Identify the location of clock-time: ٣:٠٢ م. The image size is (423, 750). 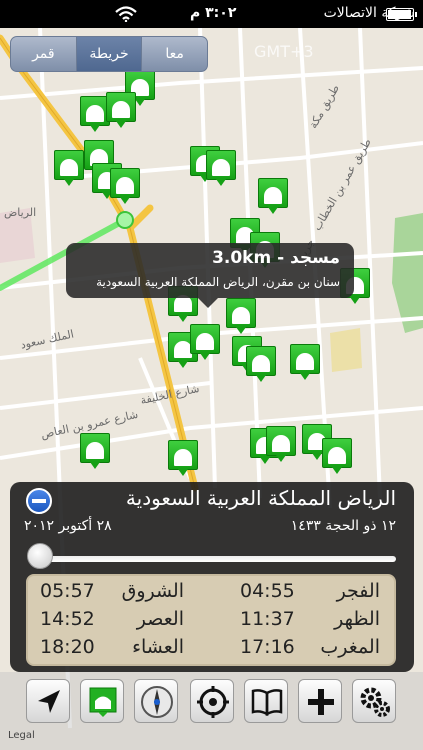
(213, 13).